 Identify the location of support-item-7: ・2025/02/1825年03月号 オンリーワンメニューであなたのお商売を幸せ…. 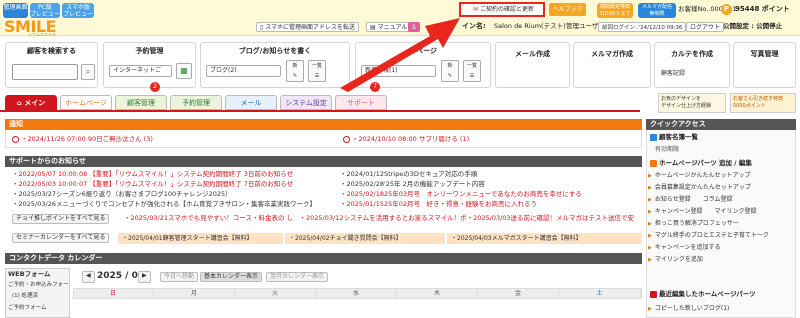
(490, 194).